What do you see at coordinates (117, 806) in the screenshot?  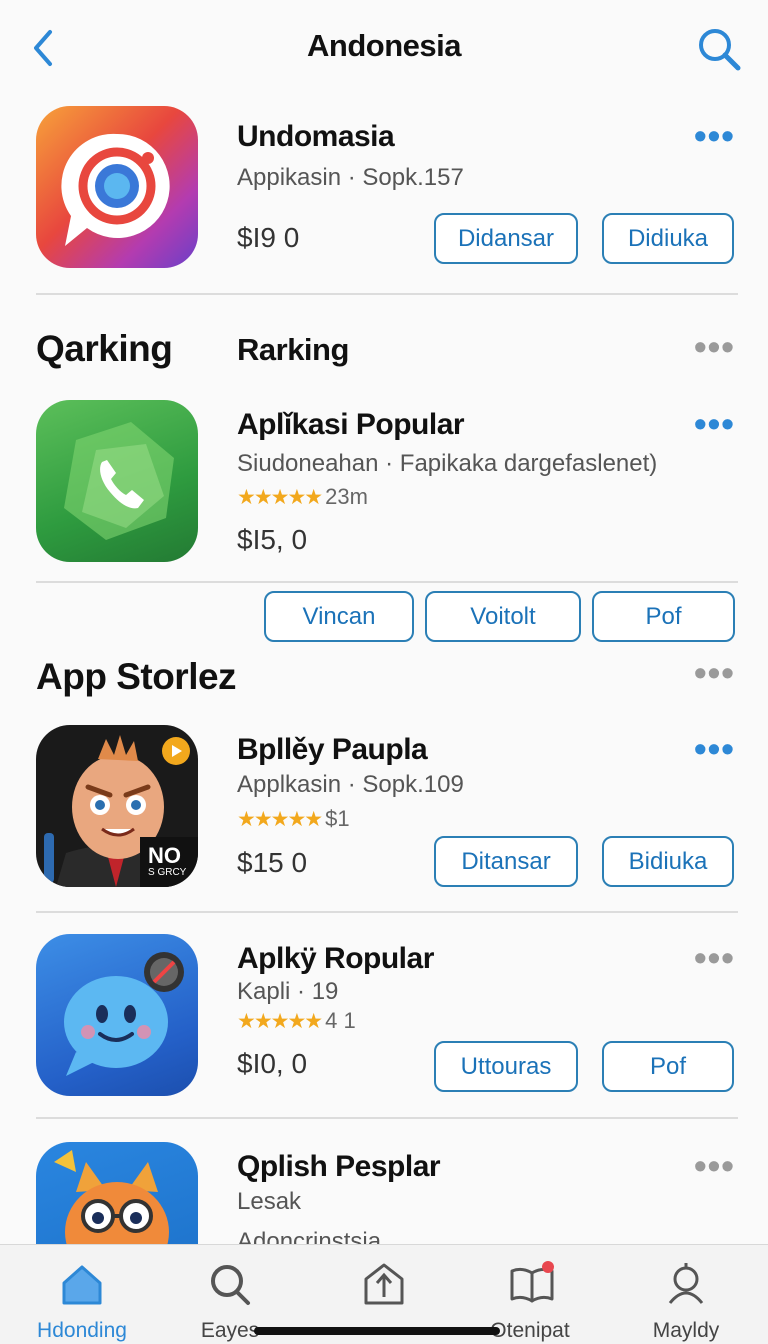 I see `cartoon-character-app-icon: NO S GRCY` at bounding box center [117, 806].